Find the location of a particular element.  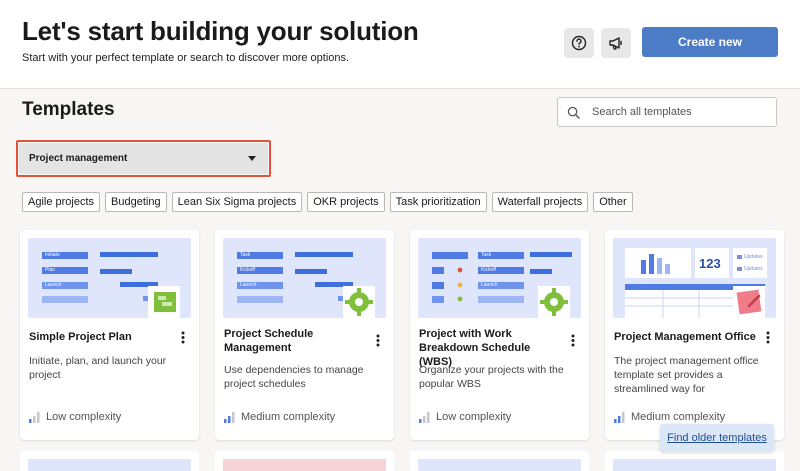

caret-down-icon is located at coordinates (252, 158).